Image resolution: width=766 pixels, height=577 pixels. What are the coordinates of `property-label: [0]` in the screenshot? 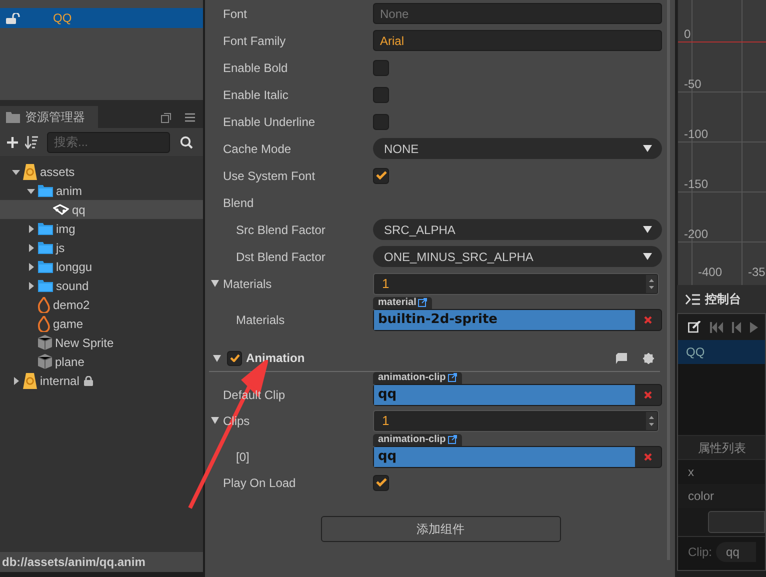 It's located at (243, 457).